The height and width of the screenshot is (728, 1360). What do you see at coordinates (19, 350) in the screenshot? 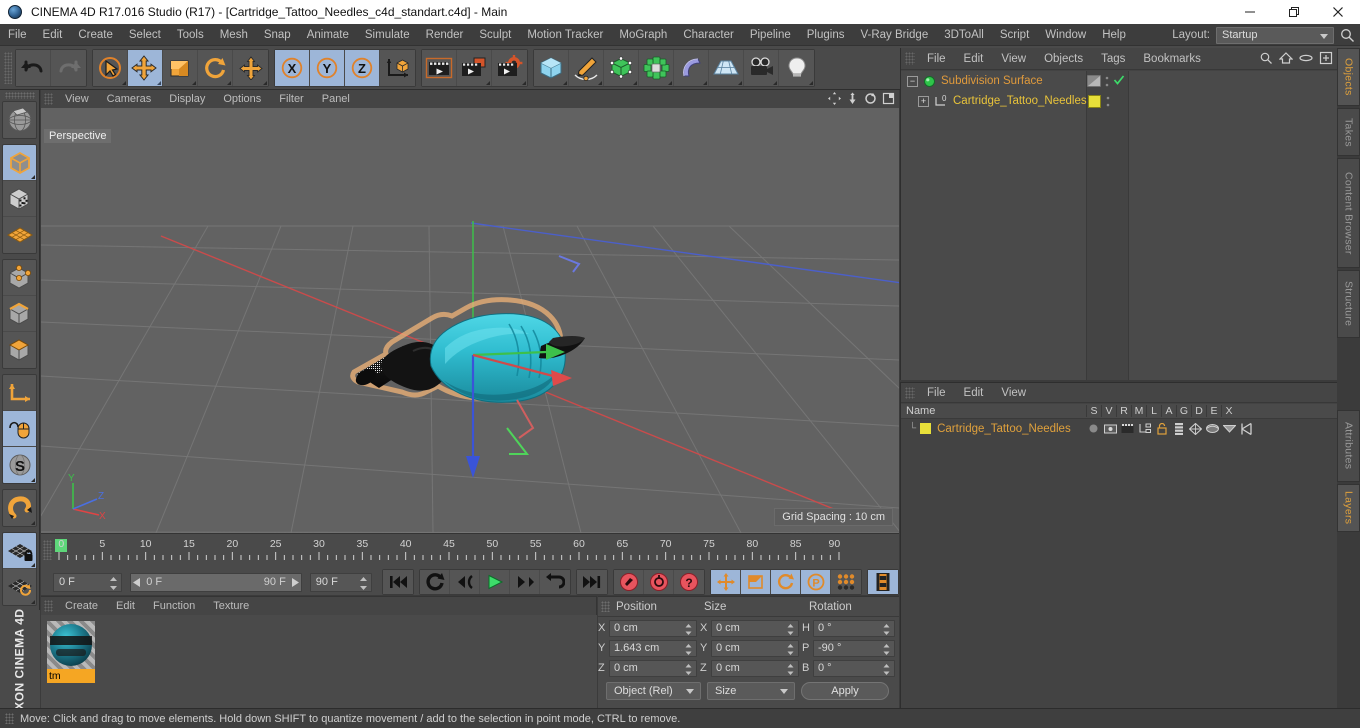
I see `face-mode-icon` at bounding box center [19, 350].